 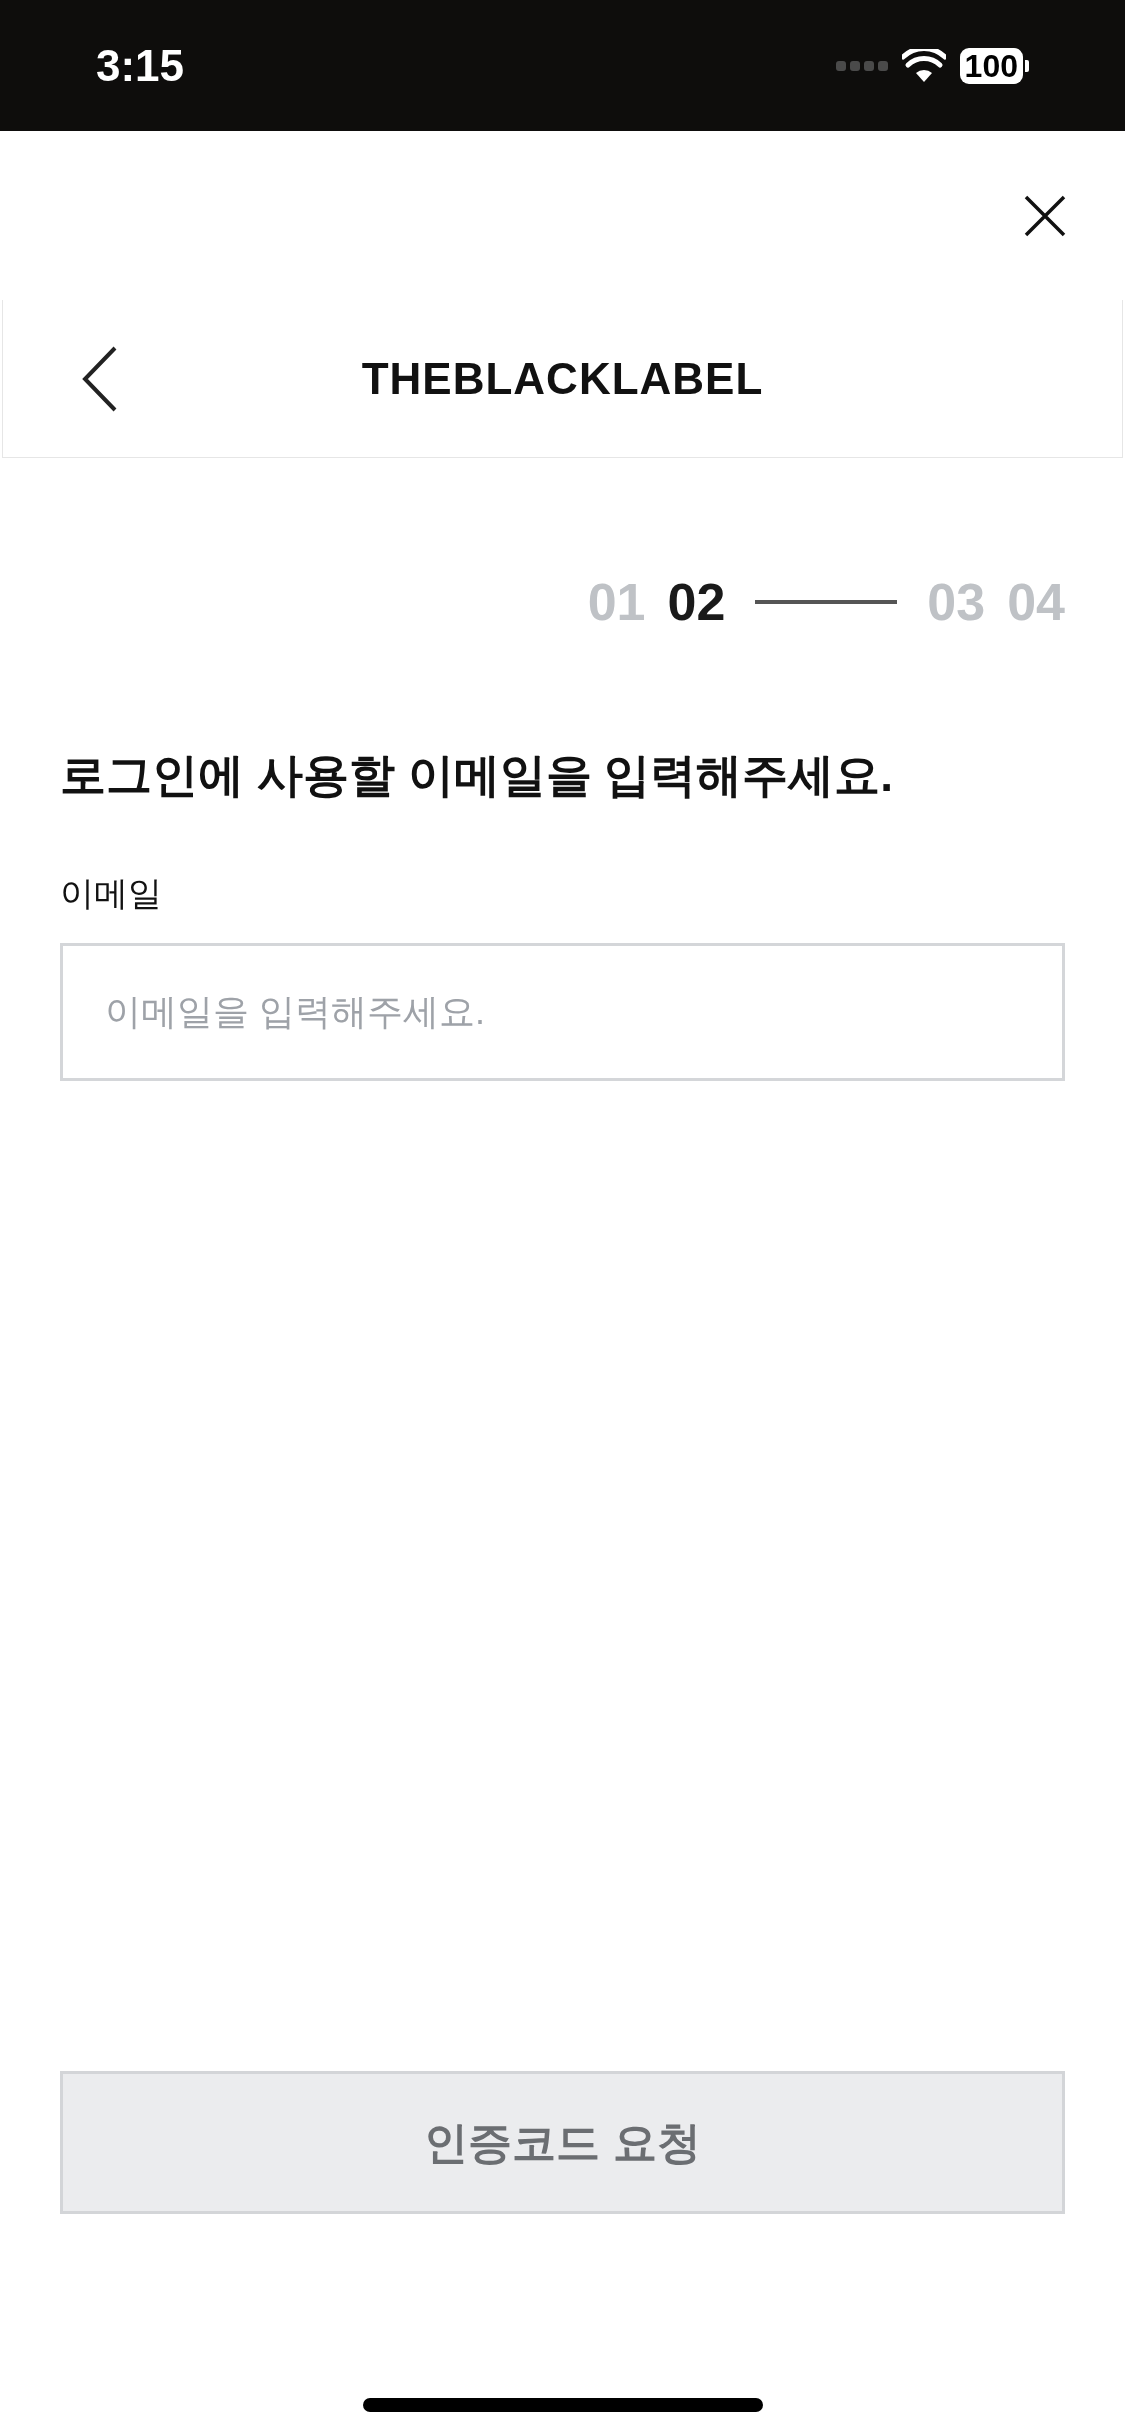 I want to click on back-icon, so click(x=100, y=378).